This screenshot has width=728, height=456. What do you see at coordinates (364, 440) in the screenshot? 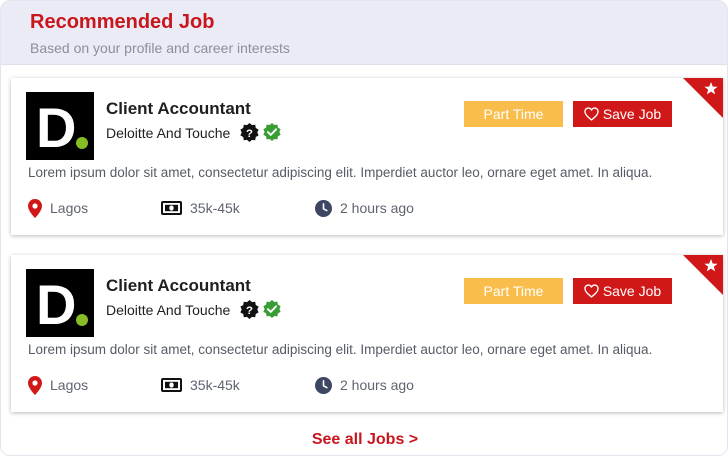
I see `see-all-jobs-link: See all Jobs >` at bounding box center [364, 440].